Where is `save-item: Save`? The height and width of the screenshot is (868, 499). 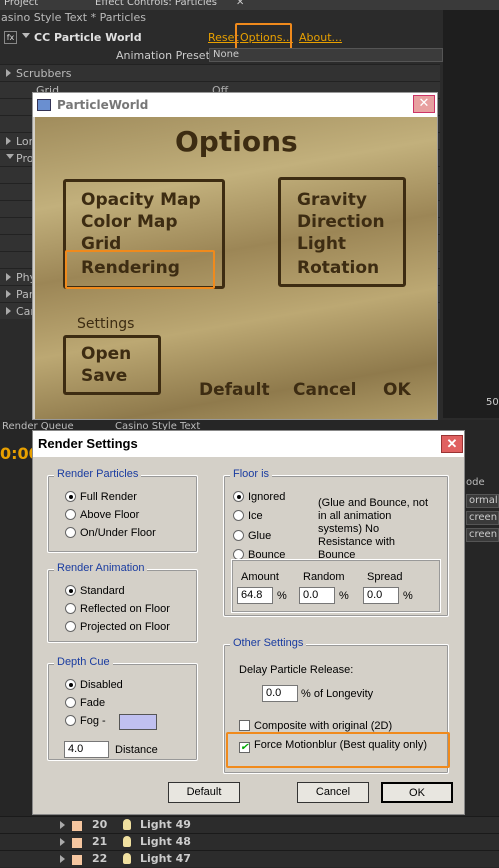 save-item: Save is located at coordinates (104, 376).